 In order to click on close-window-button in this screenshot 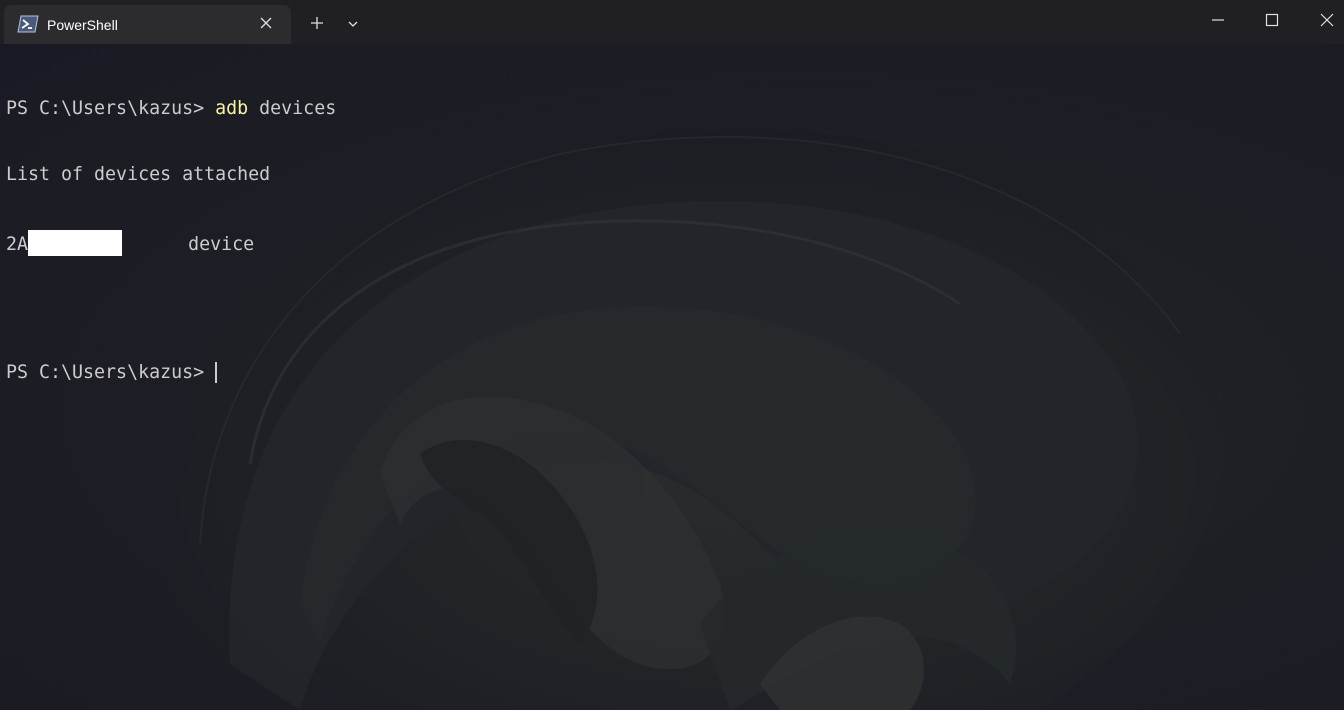, I will do `click(1322, 20)`.